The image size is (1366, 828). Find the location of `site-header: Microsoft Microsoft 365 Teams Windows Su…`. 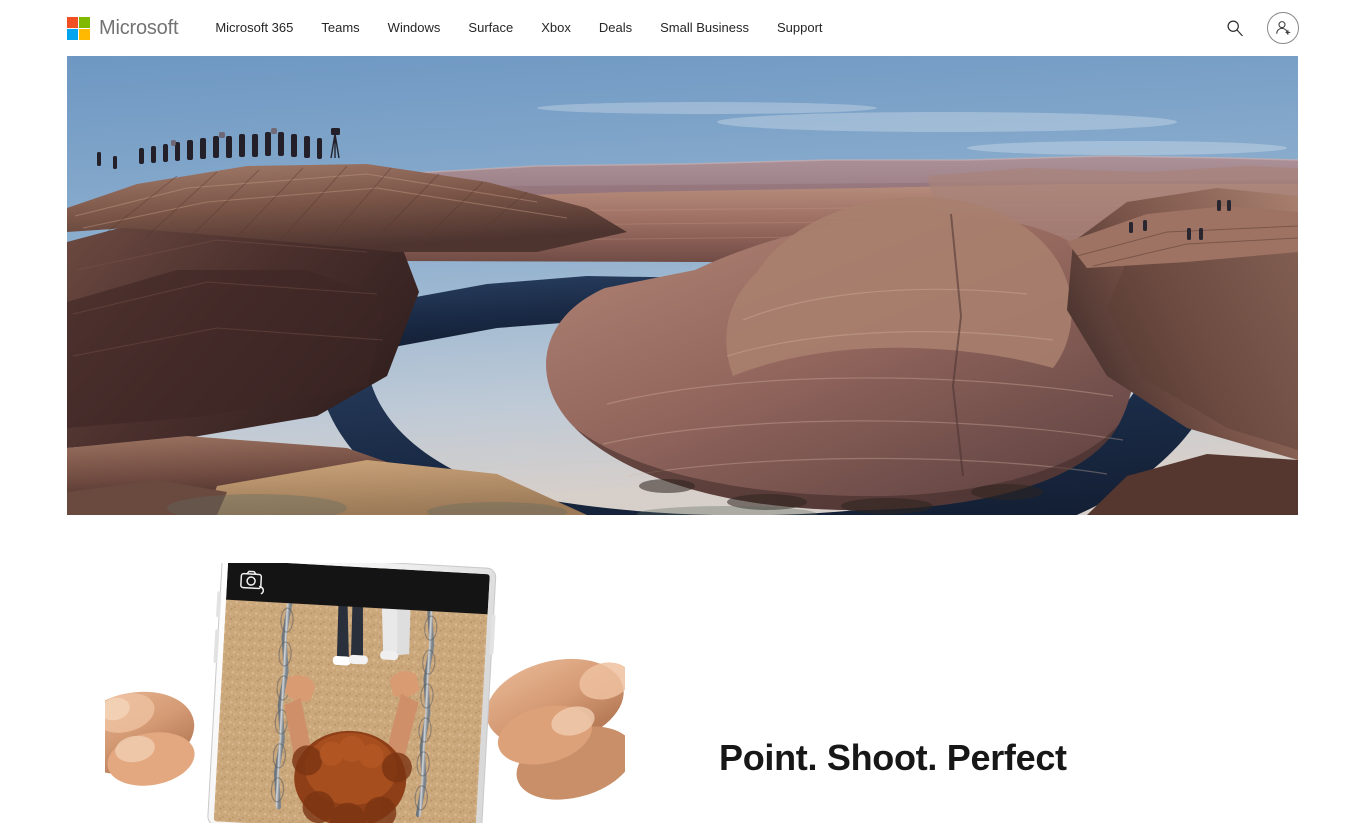

site-header: Microsoft Microsoft 365 Teams Windows Su… is located at coordinates (683, 28).